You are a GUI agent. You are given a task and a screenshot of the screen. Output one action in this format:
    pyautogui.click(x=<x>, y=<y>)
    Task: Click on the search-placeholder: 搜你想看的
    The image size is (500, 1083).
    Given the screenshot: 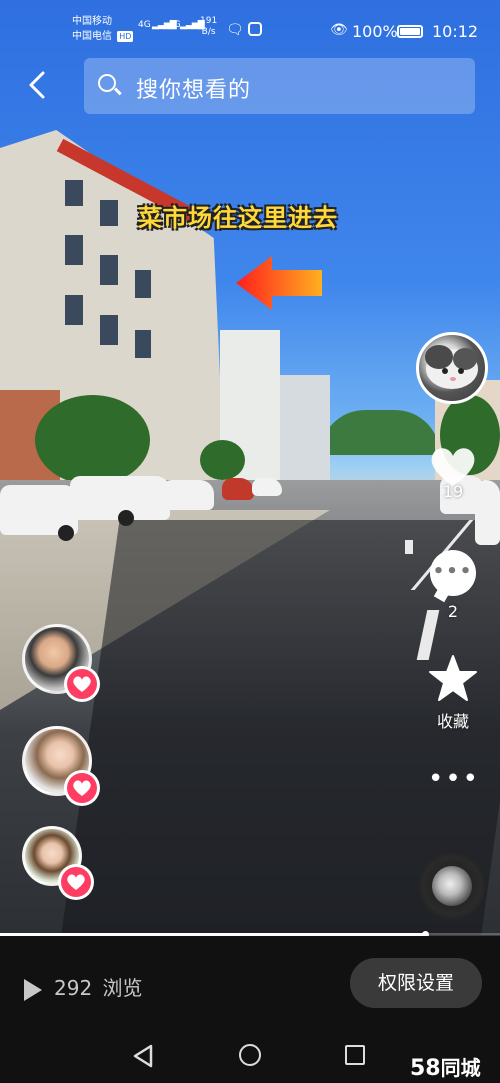 What is the action you would take?
    pyautogui.click(x=194, y=90)
    